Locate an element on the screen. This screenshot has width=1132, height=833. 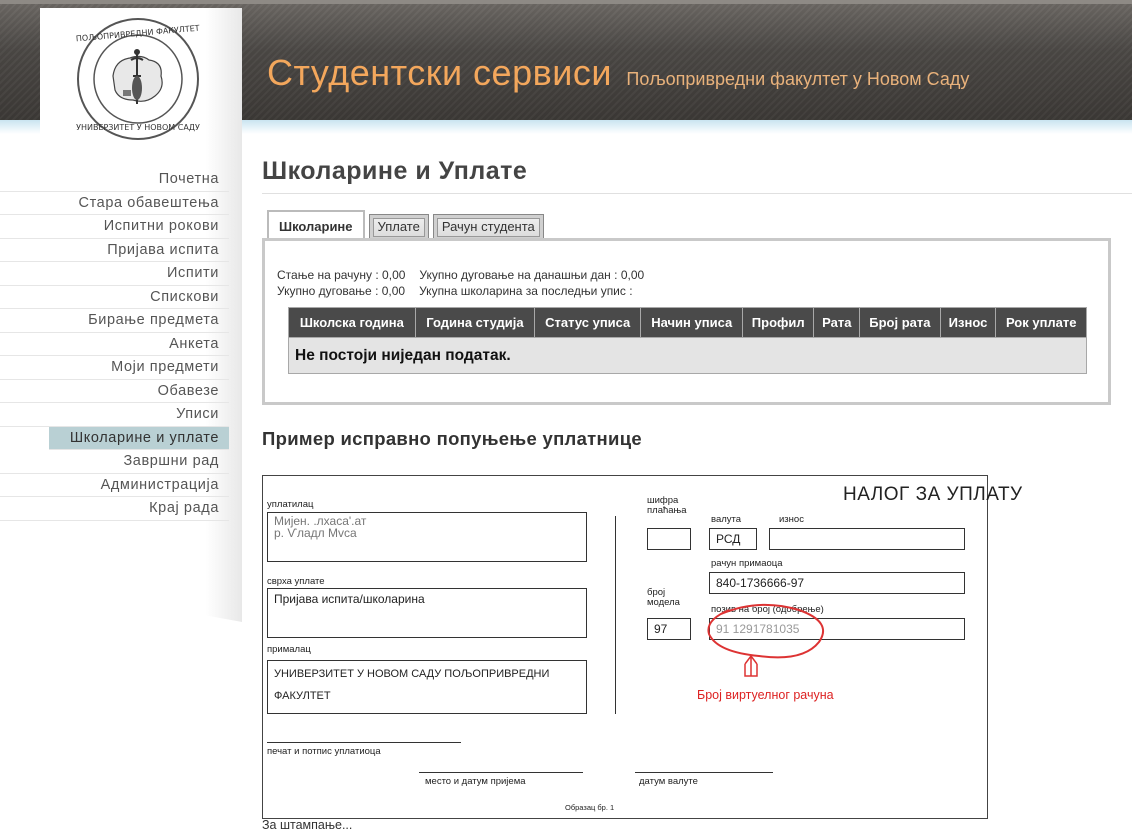
account-label: рачун примаоца is located at coordinates (747, 563).